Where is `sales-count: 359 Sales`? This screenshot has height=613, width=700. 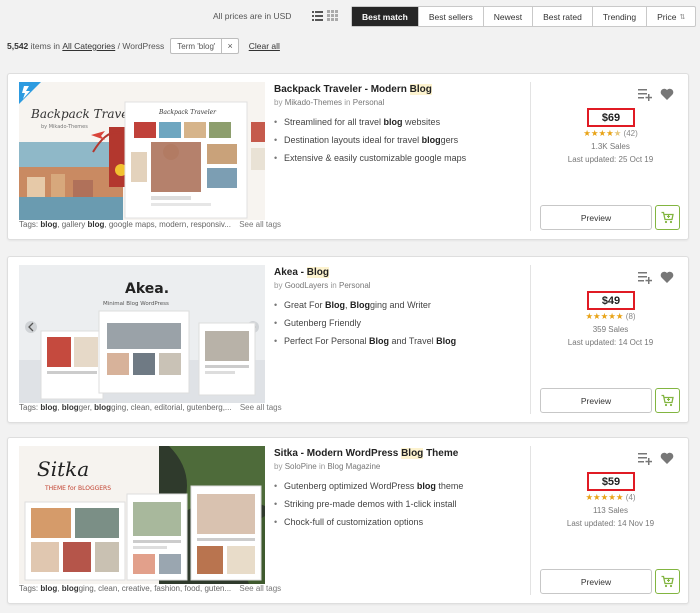 sales-count: 359 Sales is located at coordinates (610, 329).